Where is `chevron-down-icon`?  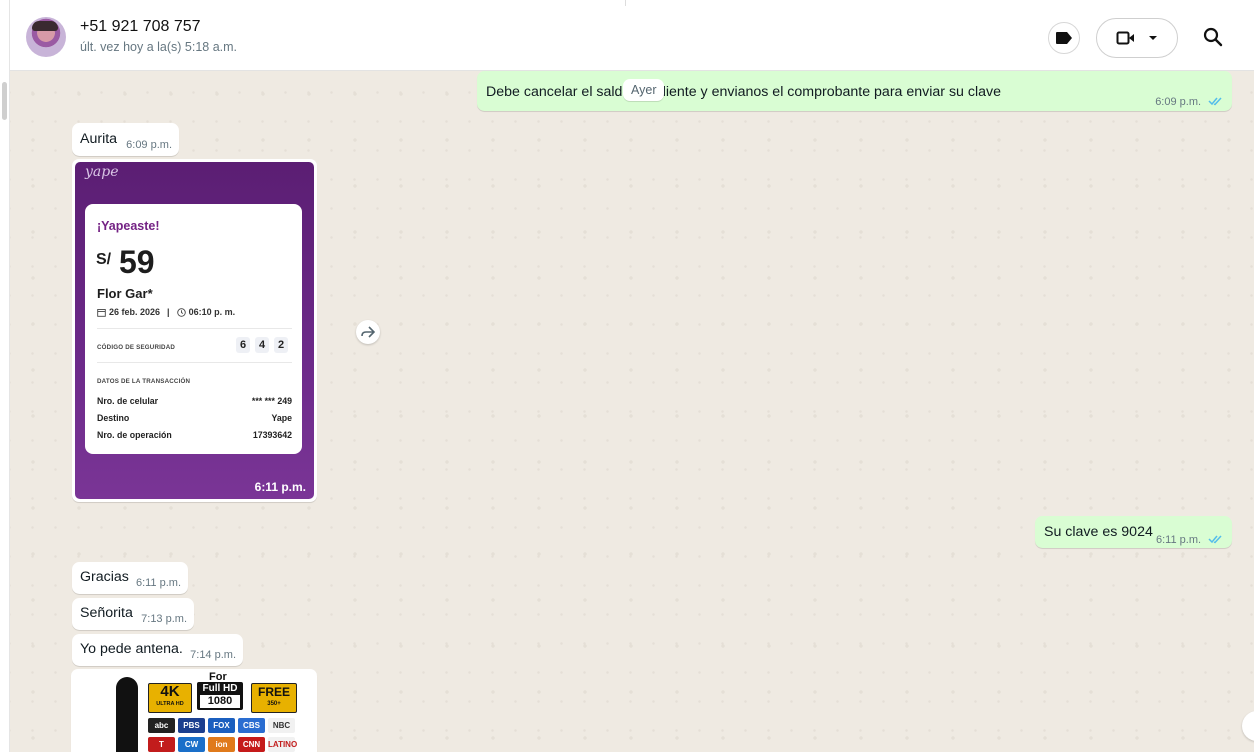 chevron-down-icon is located at coordinates (1153, 38).